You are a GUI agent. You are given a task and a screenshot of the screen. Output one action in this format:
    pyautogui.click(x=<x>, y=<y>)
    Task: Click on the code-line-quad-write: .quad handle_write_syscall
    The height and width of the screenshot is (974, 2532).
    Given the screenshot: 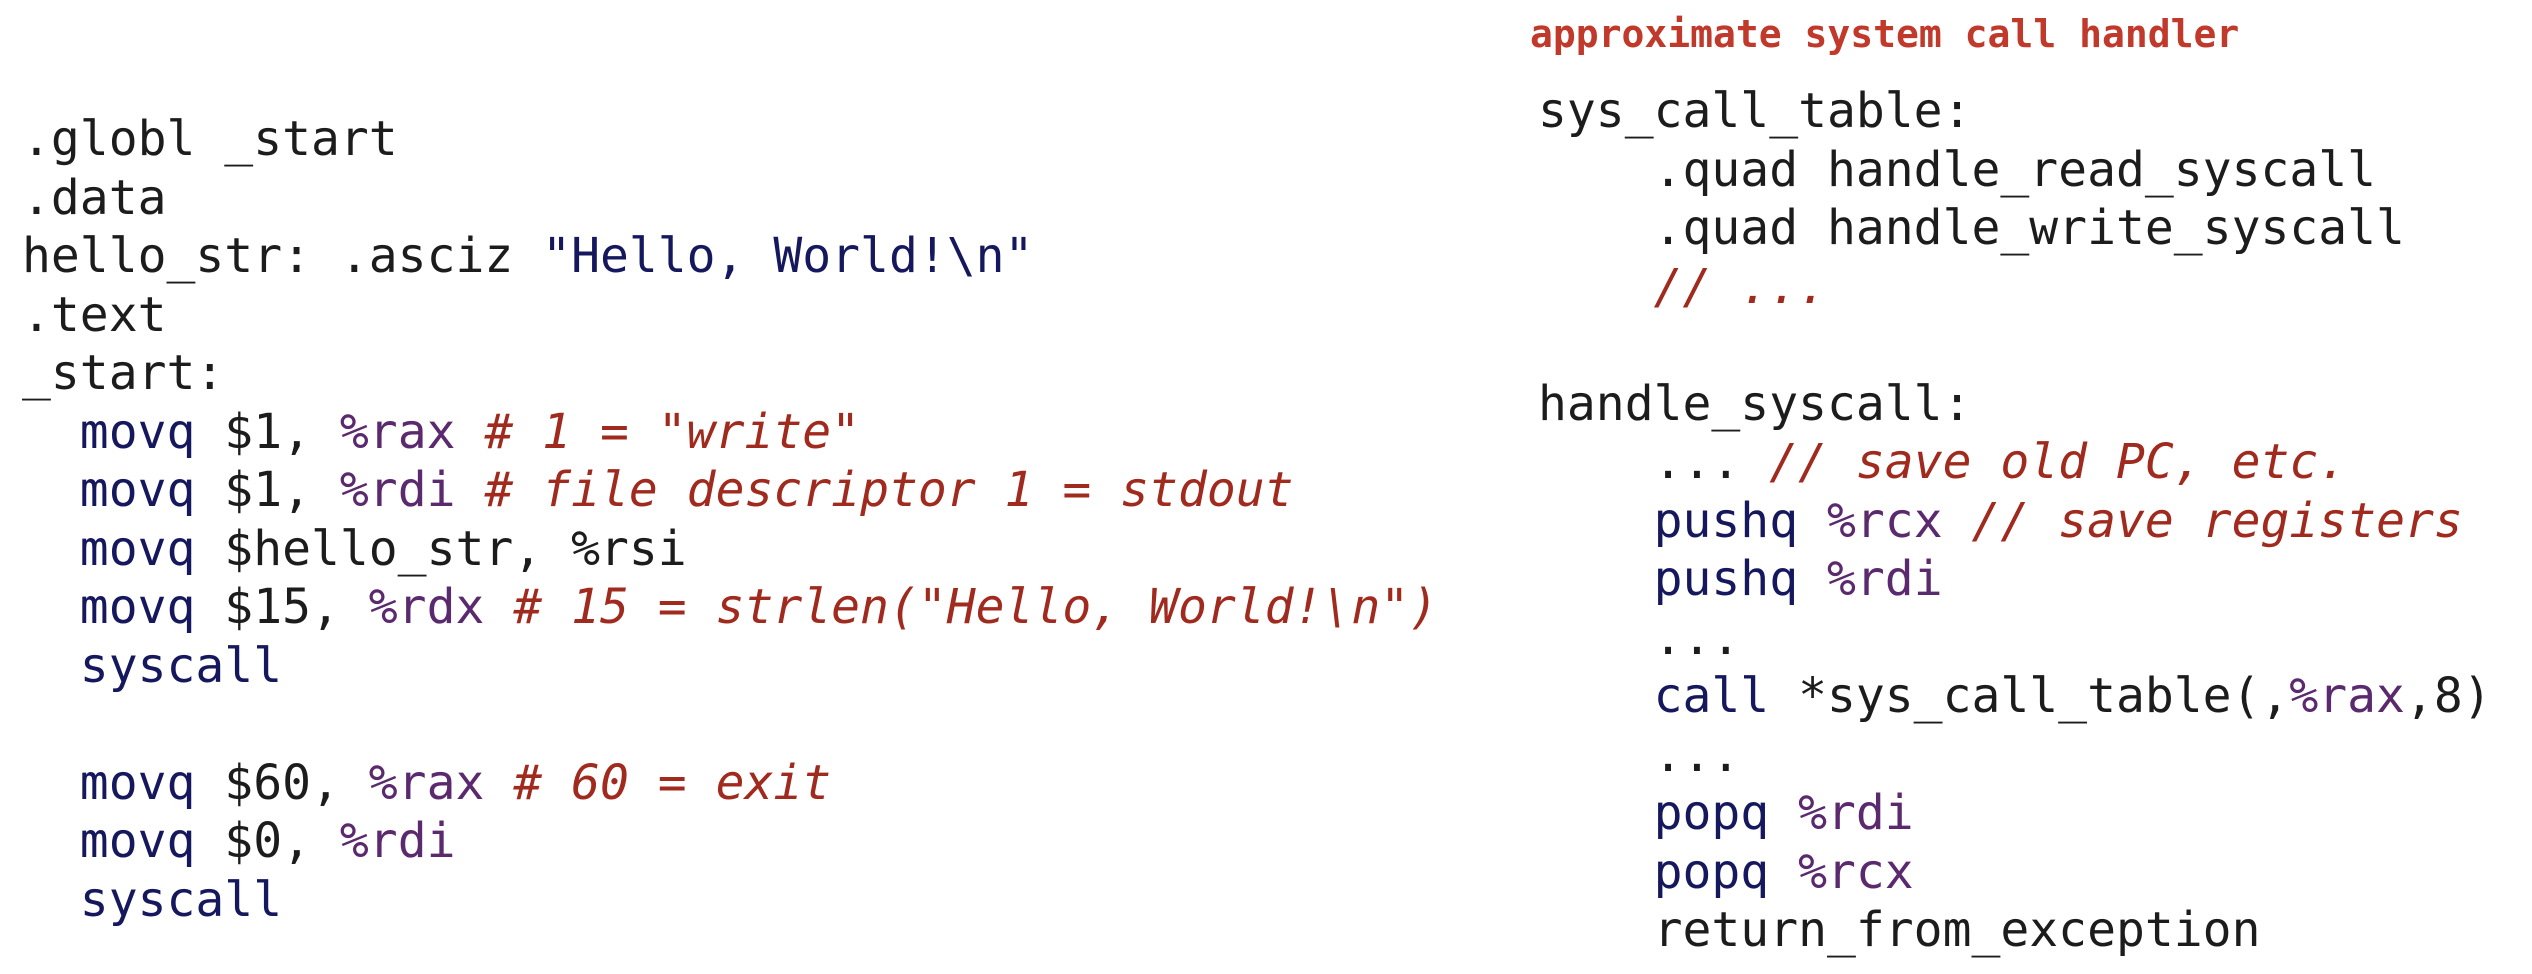 What is the action you would take?
    pyautogui.click(x=2015, y=228)
    